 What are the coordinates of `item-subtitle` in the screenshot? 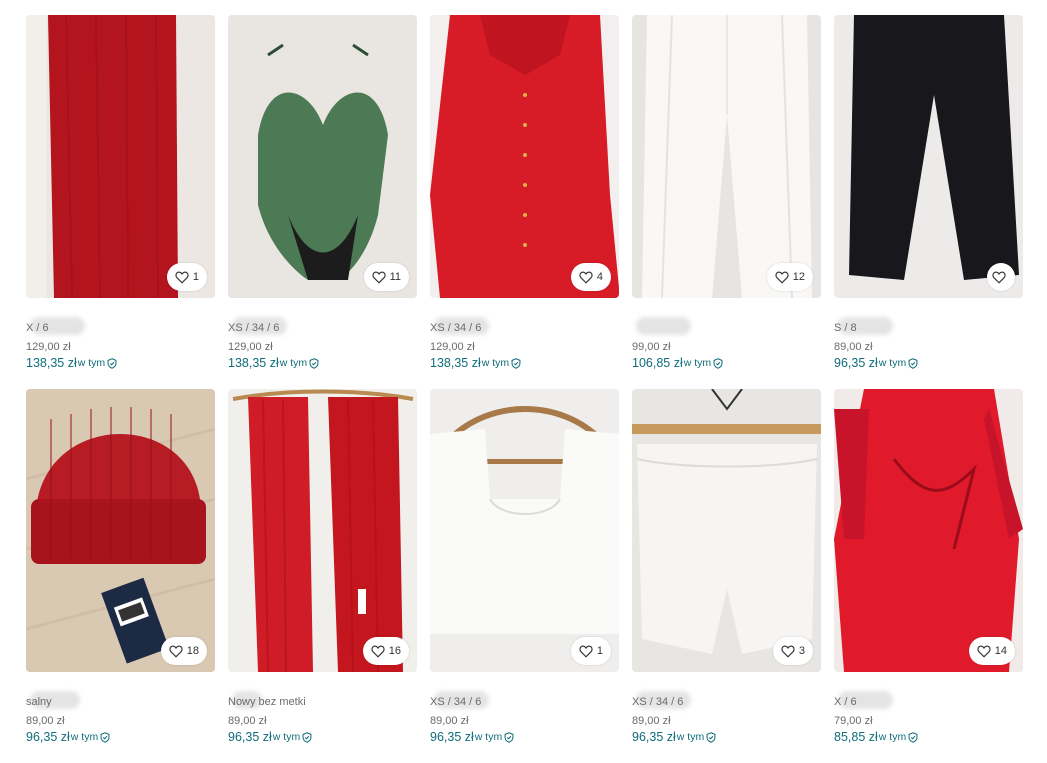 It's located at (726, 326).